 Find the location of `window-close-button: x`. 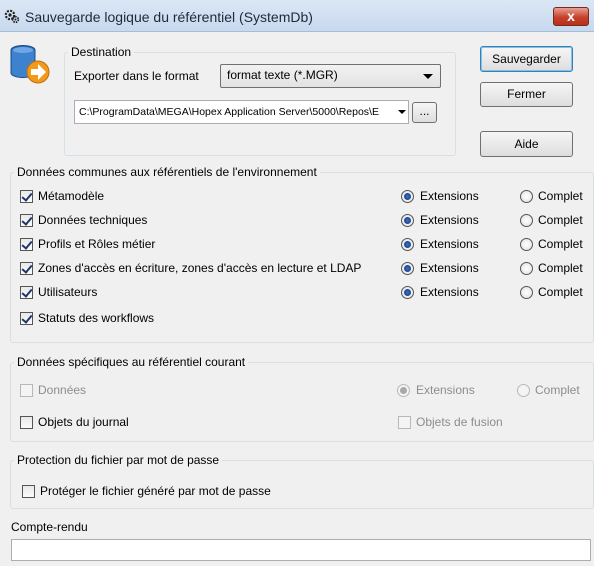

window-close-button: x is located at coordinates (571, 16).